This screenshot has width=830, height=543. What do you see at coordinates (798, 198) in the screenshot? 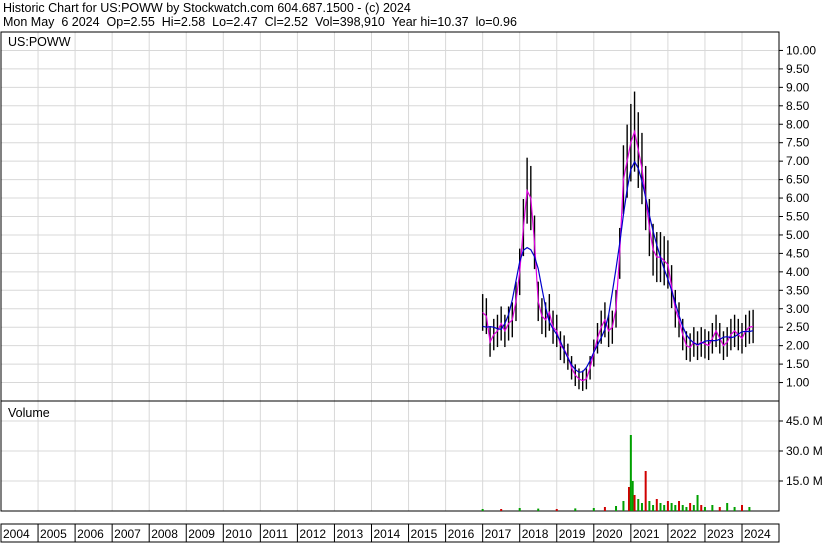
I see `price-tick-label: 6.00` at bounding box center [798, 198].